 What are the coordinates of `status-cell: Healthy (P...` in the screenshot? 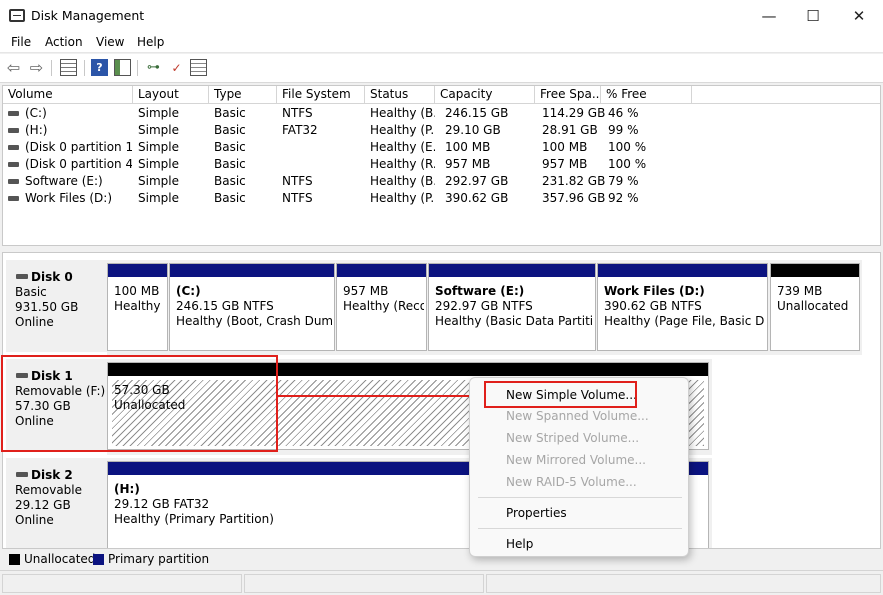 It's located at (402, 130).